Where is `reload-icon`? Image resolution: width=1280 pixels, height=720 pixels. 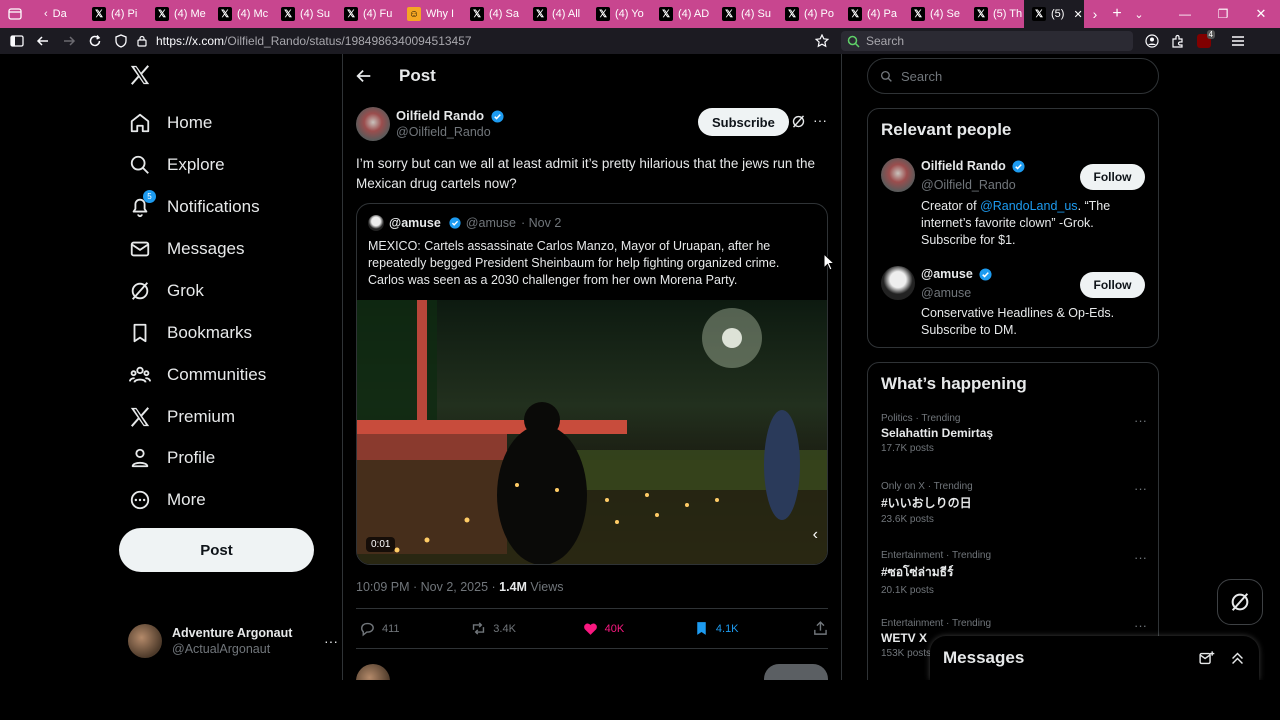
reload-icon is located at coordinates (95, 41).